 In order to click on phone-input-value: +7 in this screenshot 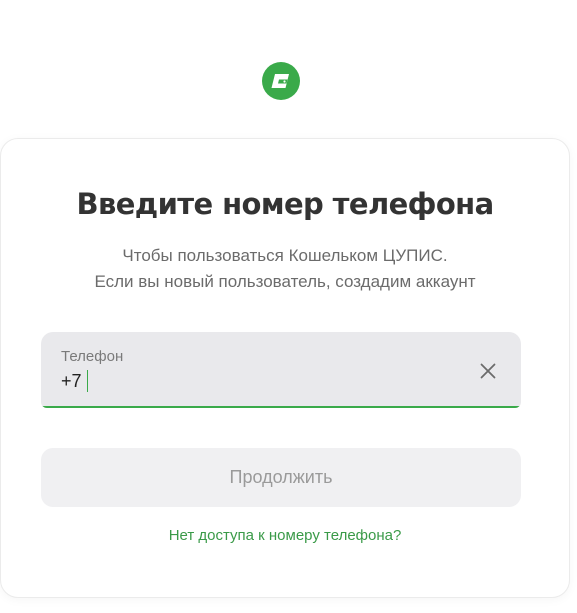, I will do `click(71, 381)`.